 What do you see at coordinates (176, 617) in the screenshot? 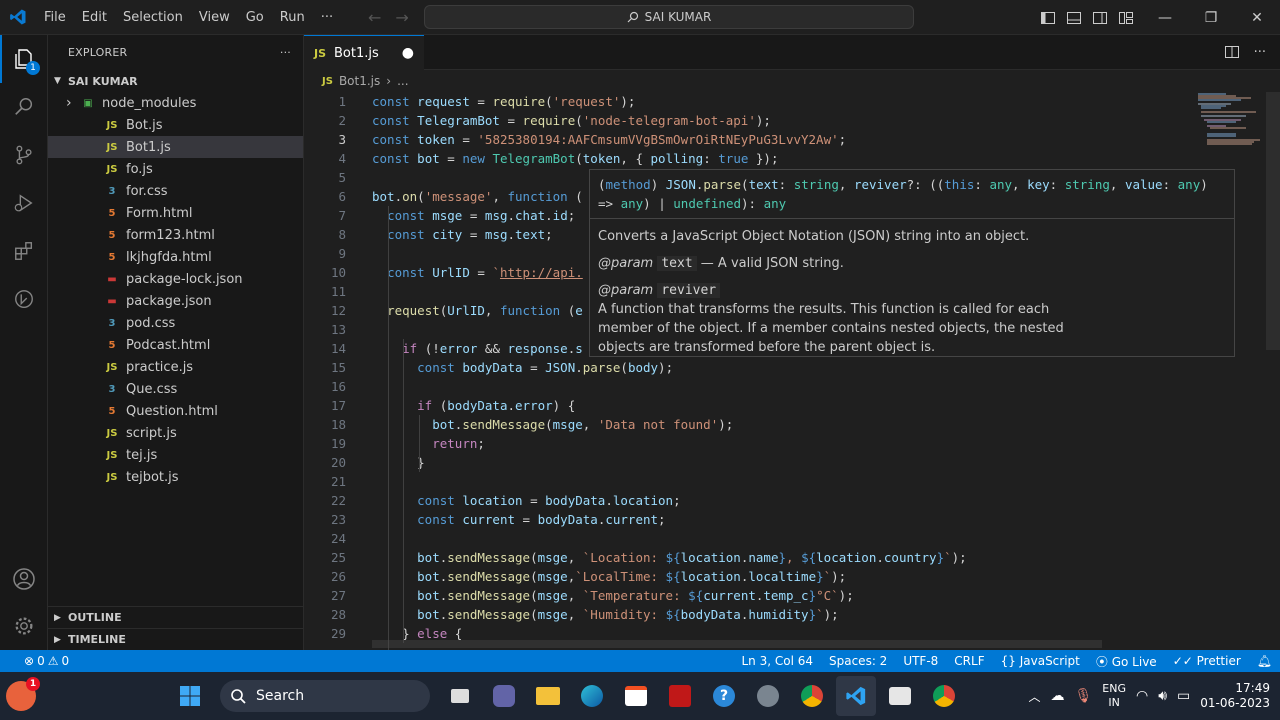
I see `outline-section: ▶ OUTLINE` at bounding box center [176, 617].